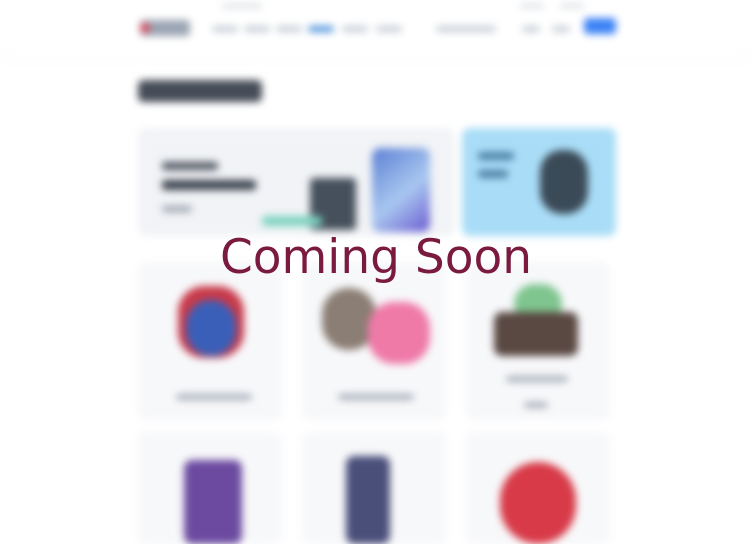  What do you see at coordinates (321, 29) in the screenshot?
I see `nav-item-active` at bounding box center [321, 29].